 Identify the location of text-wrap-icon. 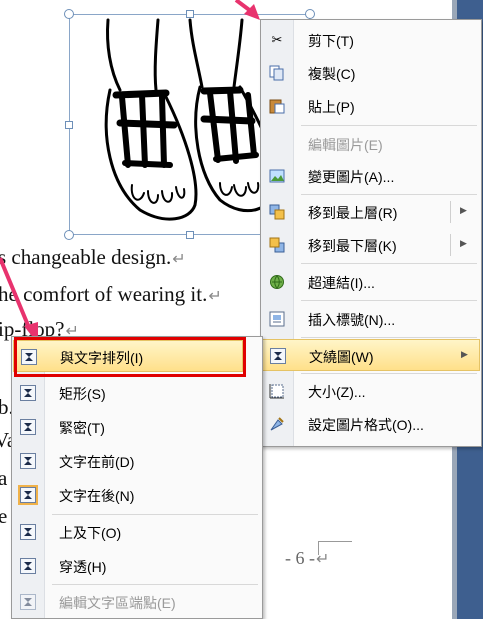
(278, 356).